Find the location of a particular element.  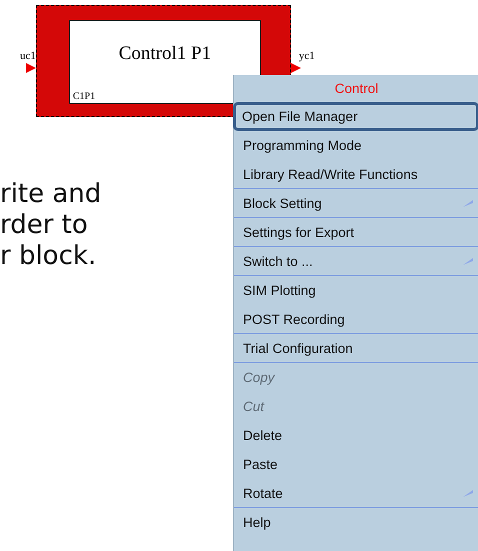

paragraph: rite and rder to r block. is located at coordinates (51, 225).